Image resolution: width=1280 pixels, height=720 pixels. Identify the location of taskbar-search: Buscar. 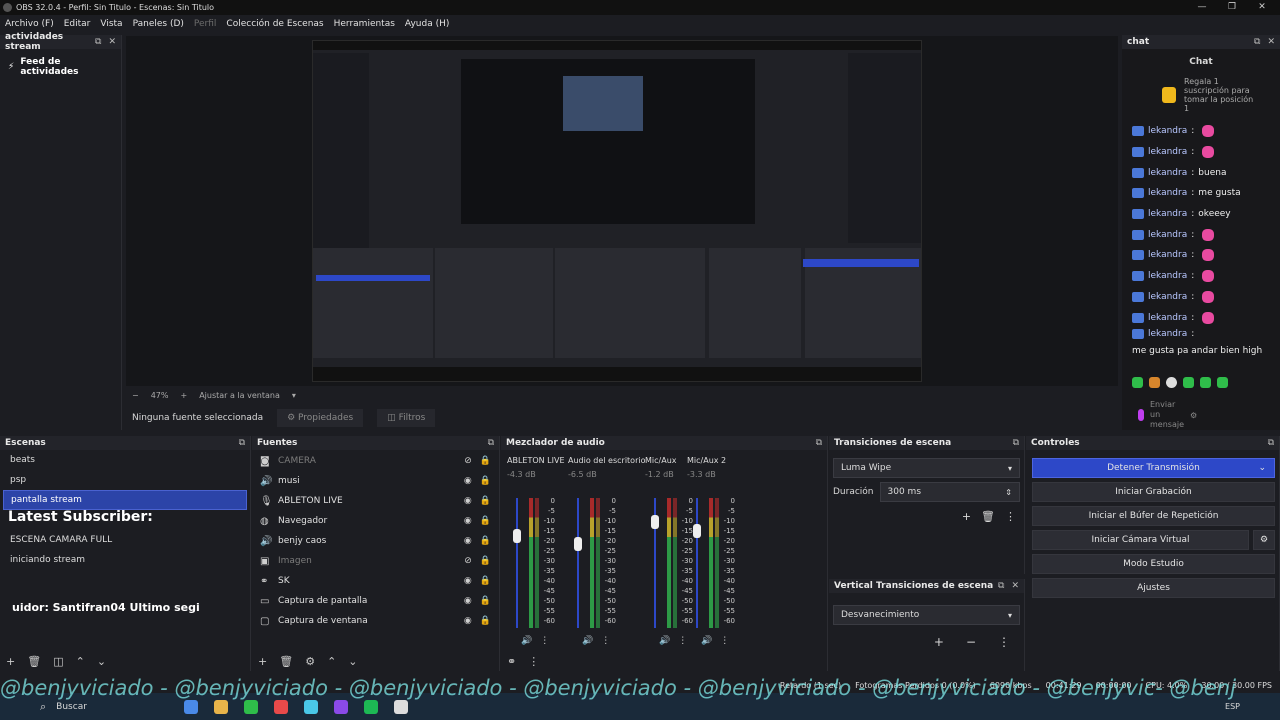
(116, 707).